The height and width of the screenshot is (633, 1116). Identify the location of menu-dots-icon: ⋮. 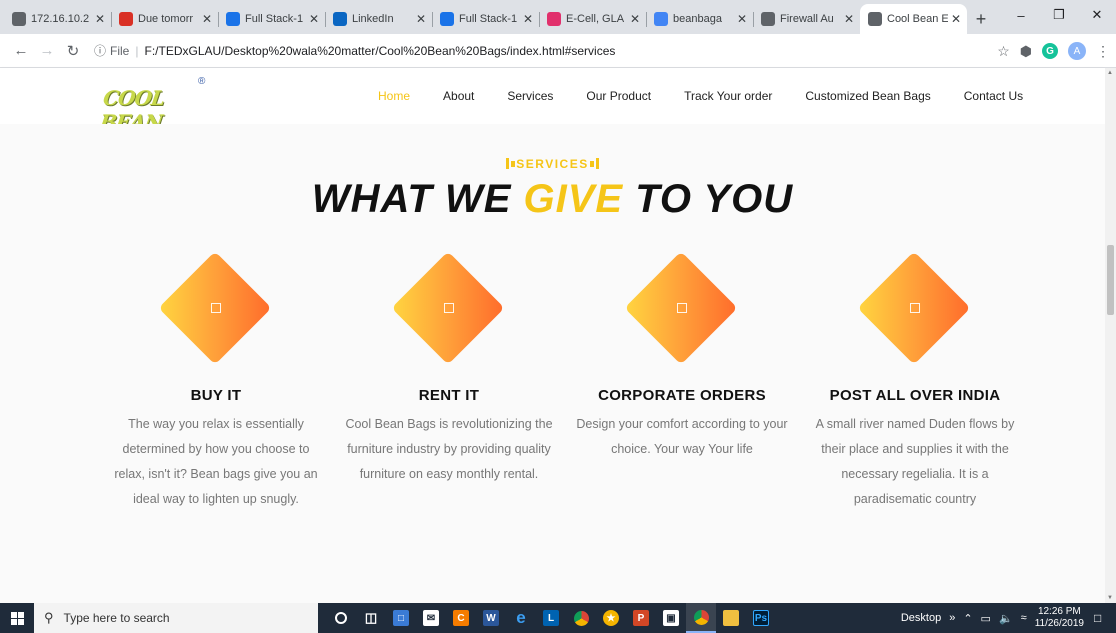
(1103, 51).